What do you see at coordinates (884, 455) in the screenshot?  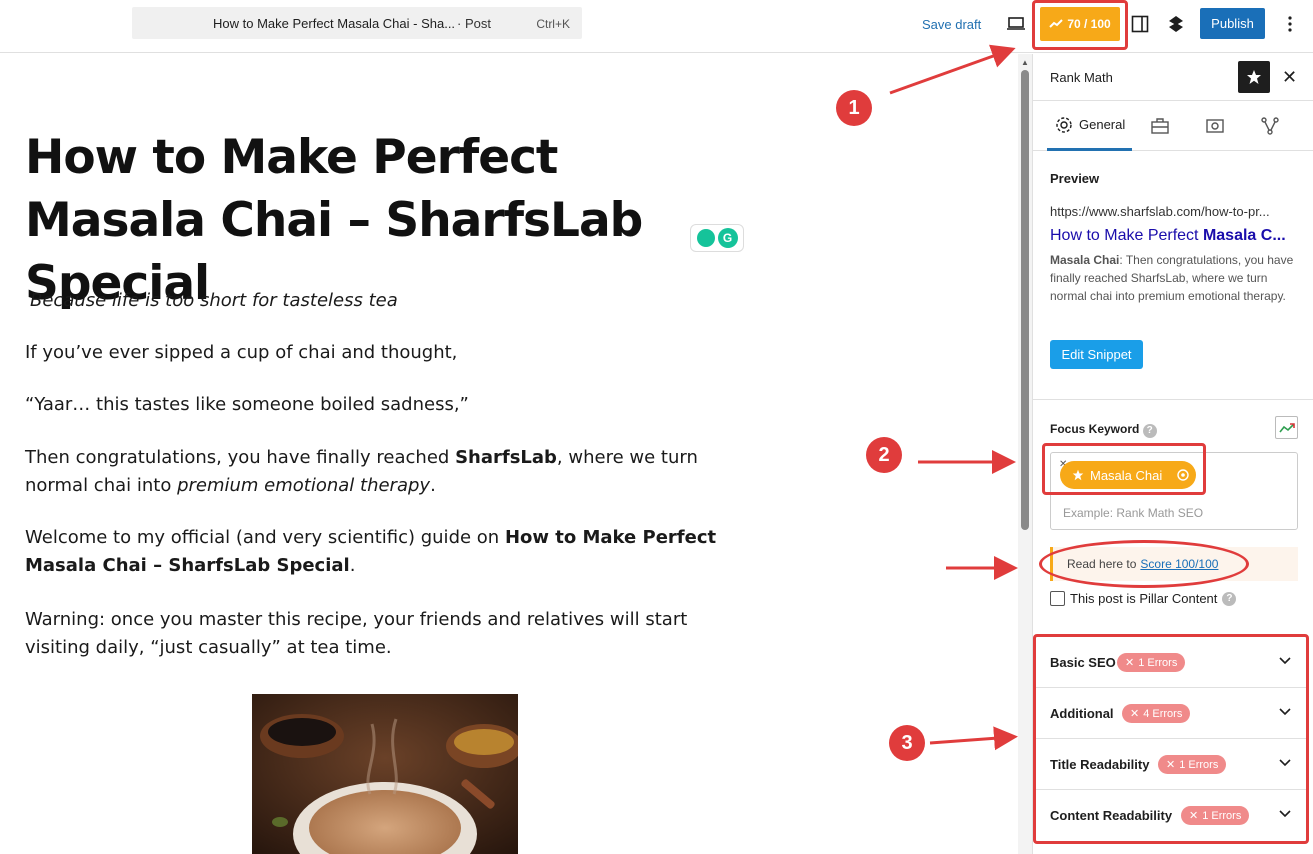 I see `annotation-number-2: 2` at bounding box center [884, 455].